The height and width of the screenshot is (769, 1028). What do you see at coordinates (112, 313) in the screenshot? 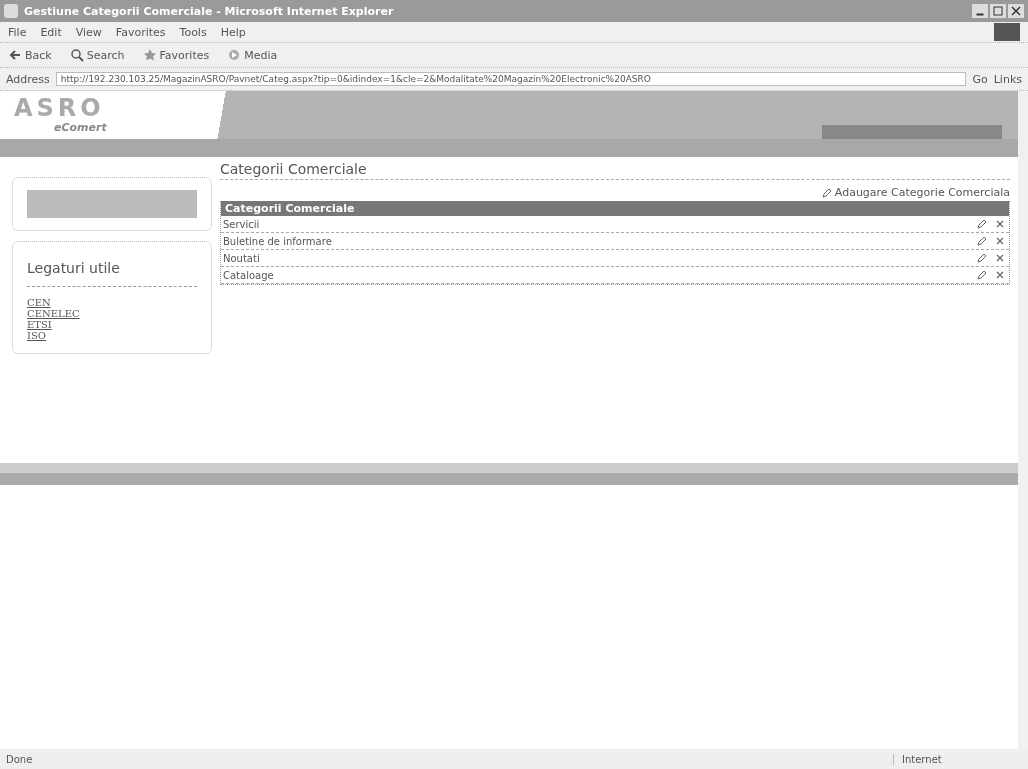
I see `sidebar-link: CENELEC` at bounding box center [112, 313].